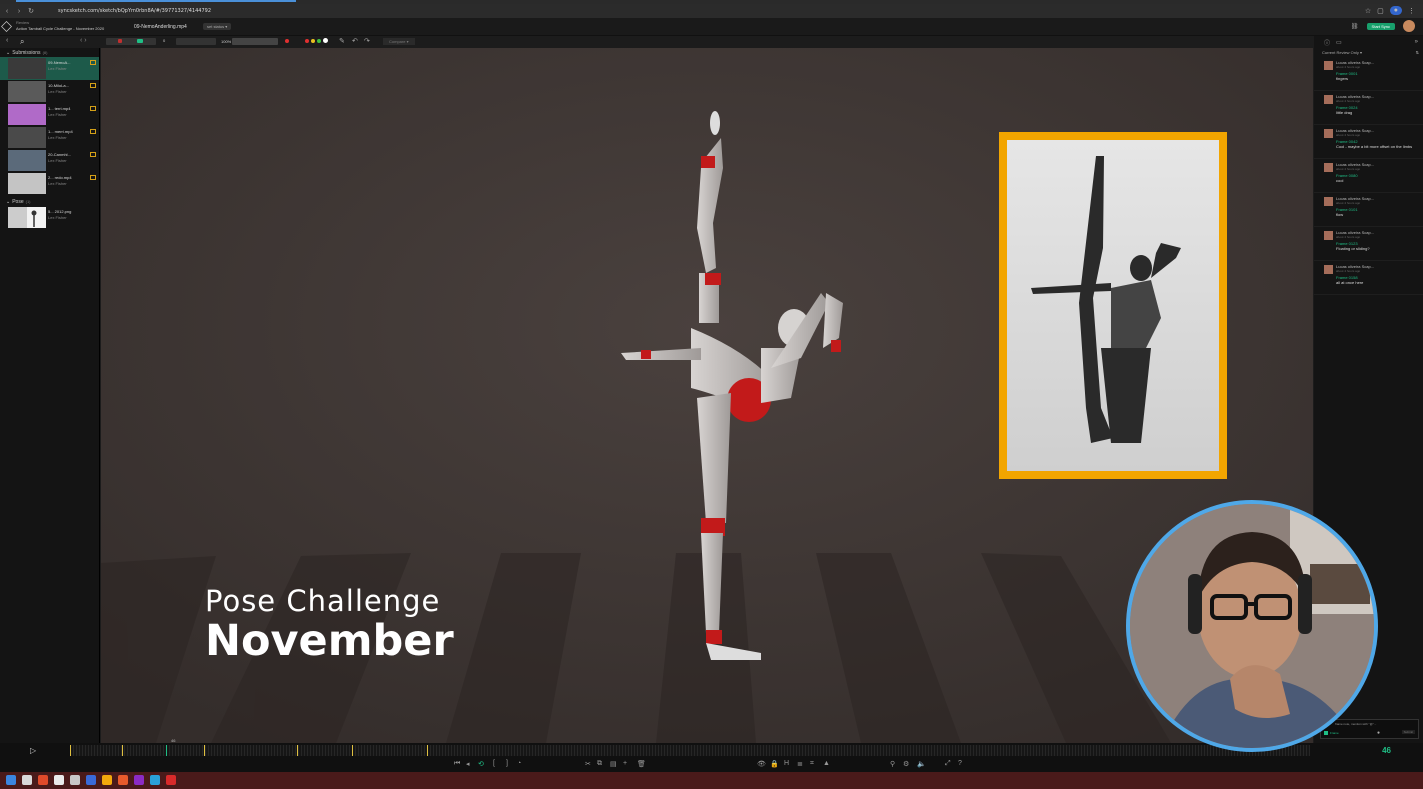 This screenshot has width=1423, height=789. Describe the element at coordinates (325, 40) in the screenshot. I see `color-white` at that location.